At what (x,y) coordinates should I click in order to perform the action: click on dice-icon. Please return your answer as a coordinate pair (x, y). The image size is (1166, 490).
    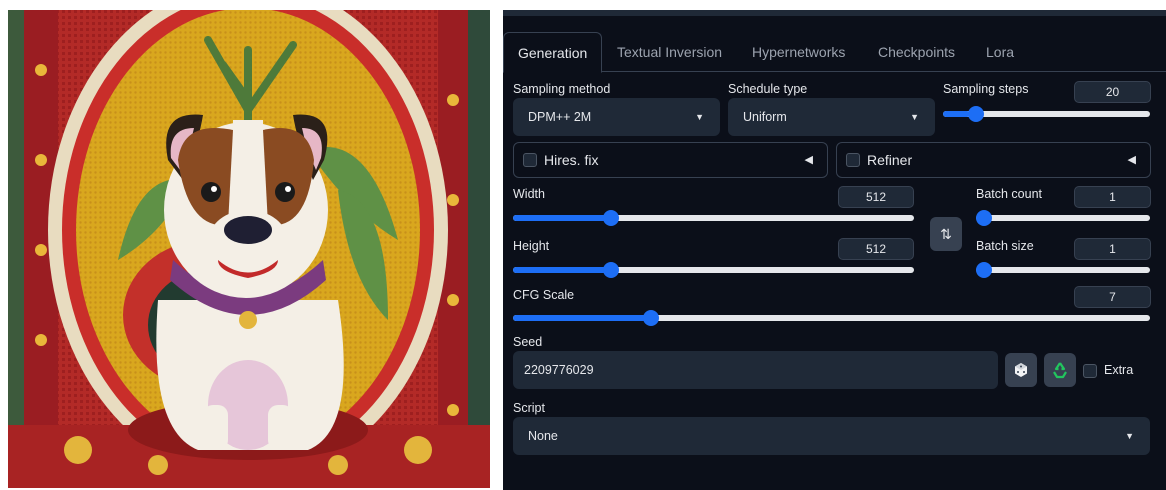
    Looking at the image, I should click on (1021, 370).